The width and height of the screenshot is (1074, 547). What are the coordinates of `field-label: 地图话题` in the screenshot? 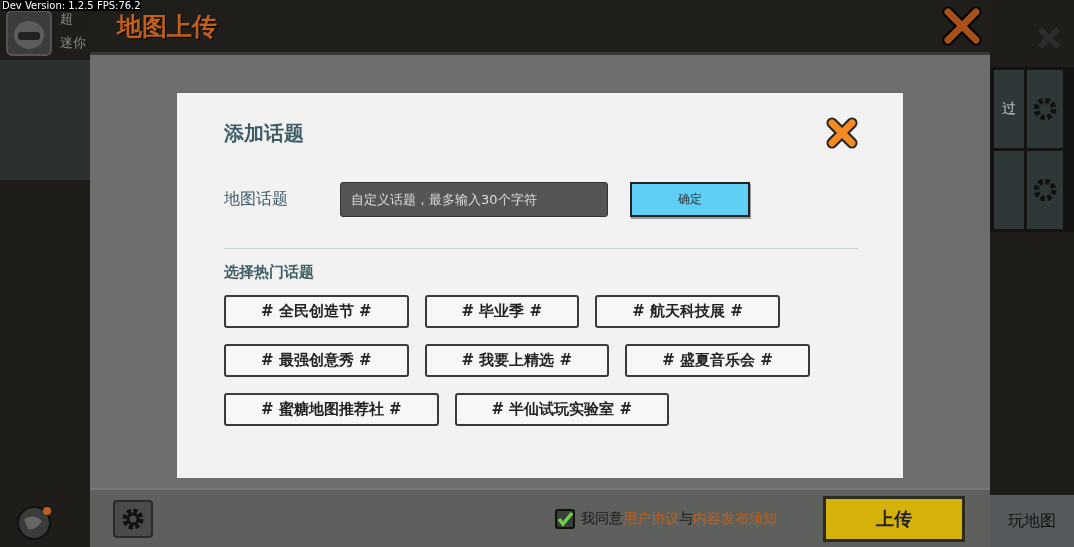 It's located at (256, 199).